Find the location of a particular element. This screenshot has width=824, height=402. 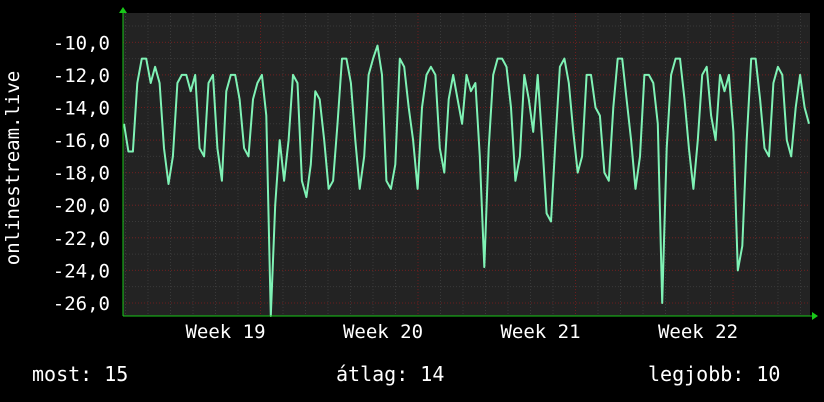

legend-max: legjobb: 10 is located at coordinates (714, 374).